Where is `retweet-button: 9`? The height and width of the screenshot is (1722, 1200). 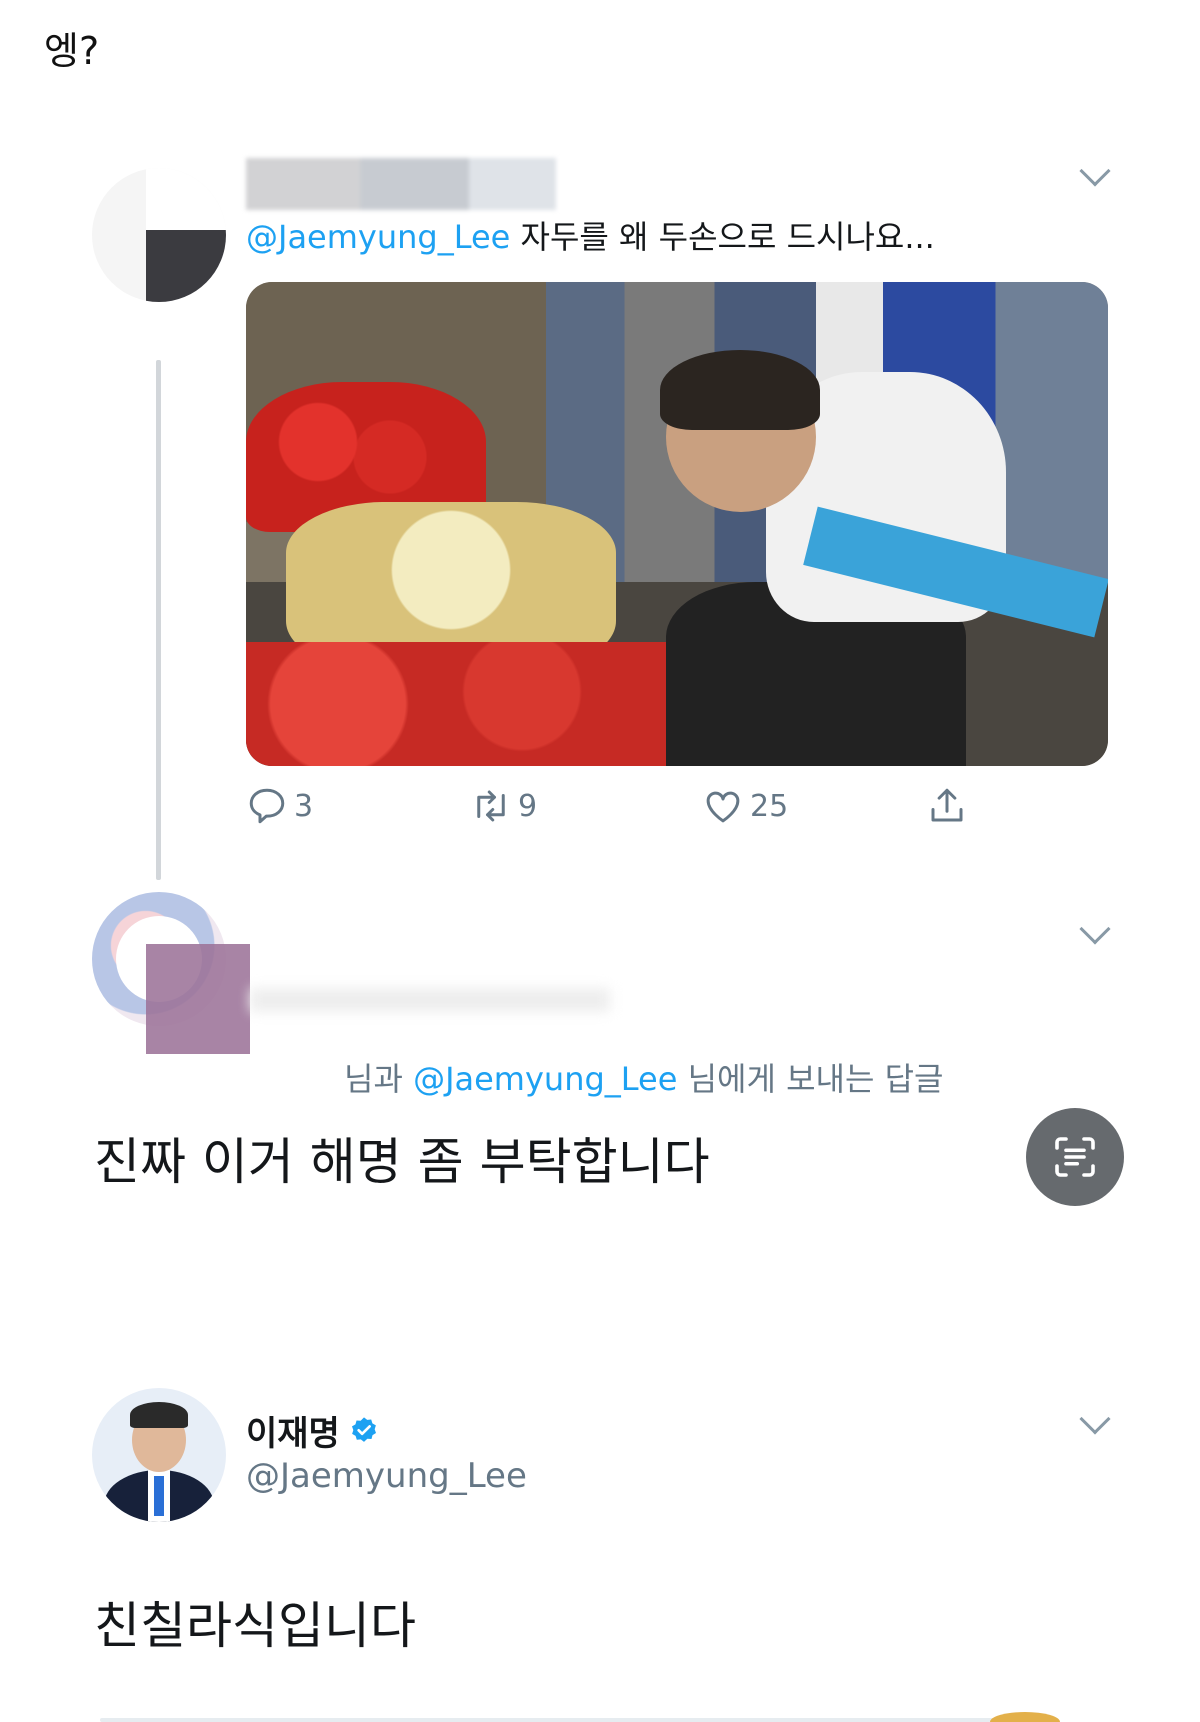
retweet-button: 9 is located at coordinates (503, 806).